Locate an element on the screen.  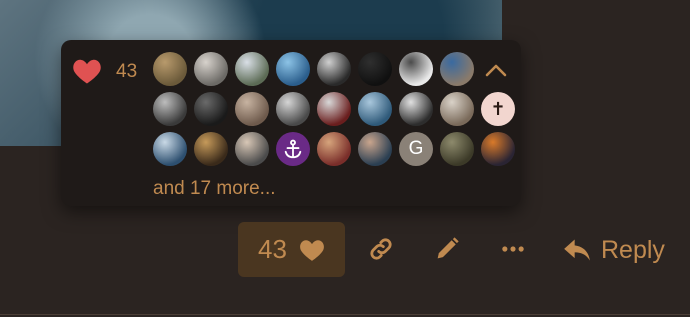
more-actions-button is located at coordinates (513, 249).